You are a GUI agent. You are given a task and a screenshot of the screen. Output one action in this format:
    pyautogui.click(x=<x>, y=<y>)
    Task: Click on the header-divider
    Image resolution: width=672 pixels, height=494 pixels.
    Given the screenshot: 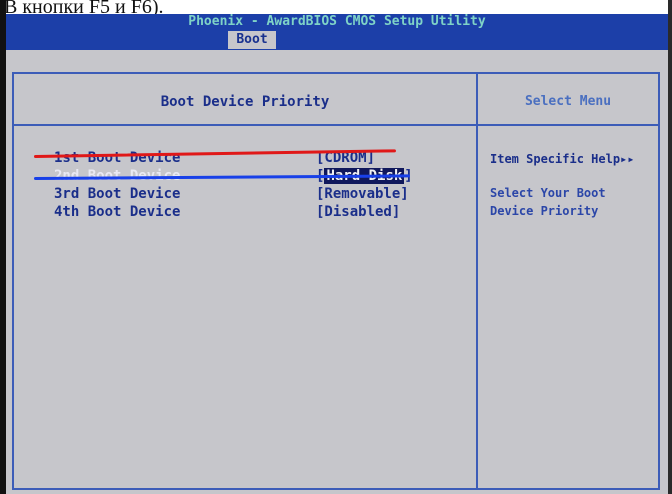 What is the action you would take?
    pyautogui.click(x=336, y=125)
    